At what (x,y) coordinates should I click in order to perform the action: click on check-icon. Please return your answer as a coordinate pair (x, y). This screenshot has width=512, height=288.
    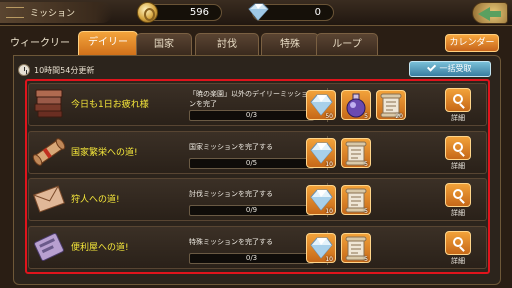
    Looking at the image, I should click on (431, 67).